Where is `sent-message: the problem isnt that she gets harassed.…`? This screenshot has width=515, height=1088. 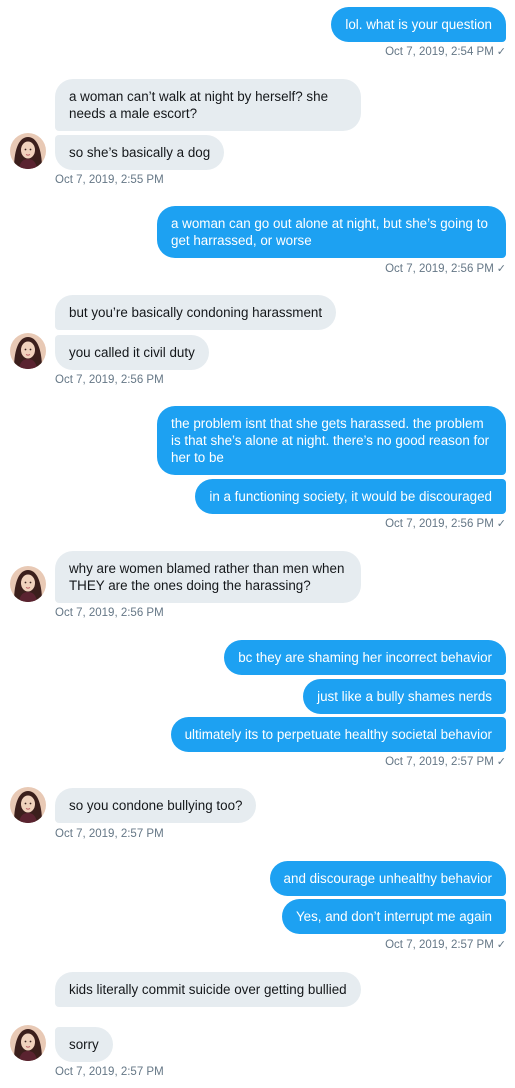
sent-message: the problem isnt that she gets harassed.… is located at coordinates (331, 440).